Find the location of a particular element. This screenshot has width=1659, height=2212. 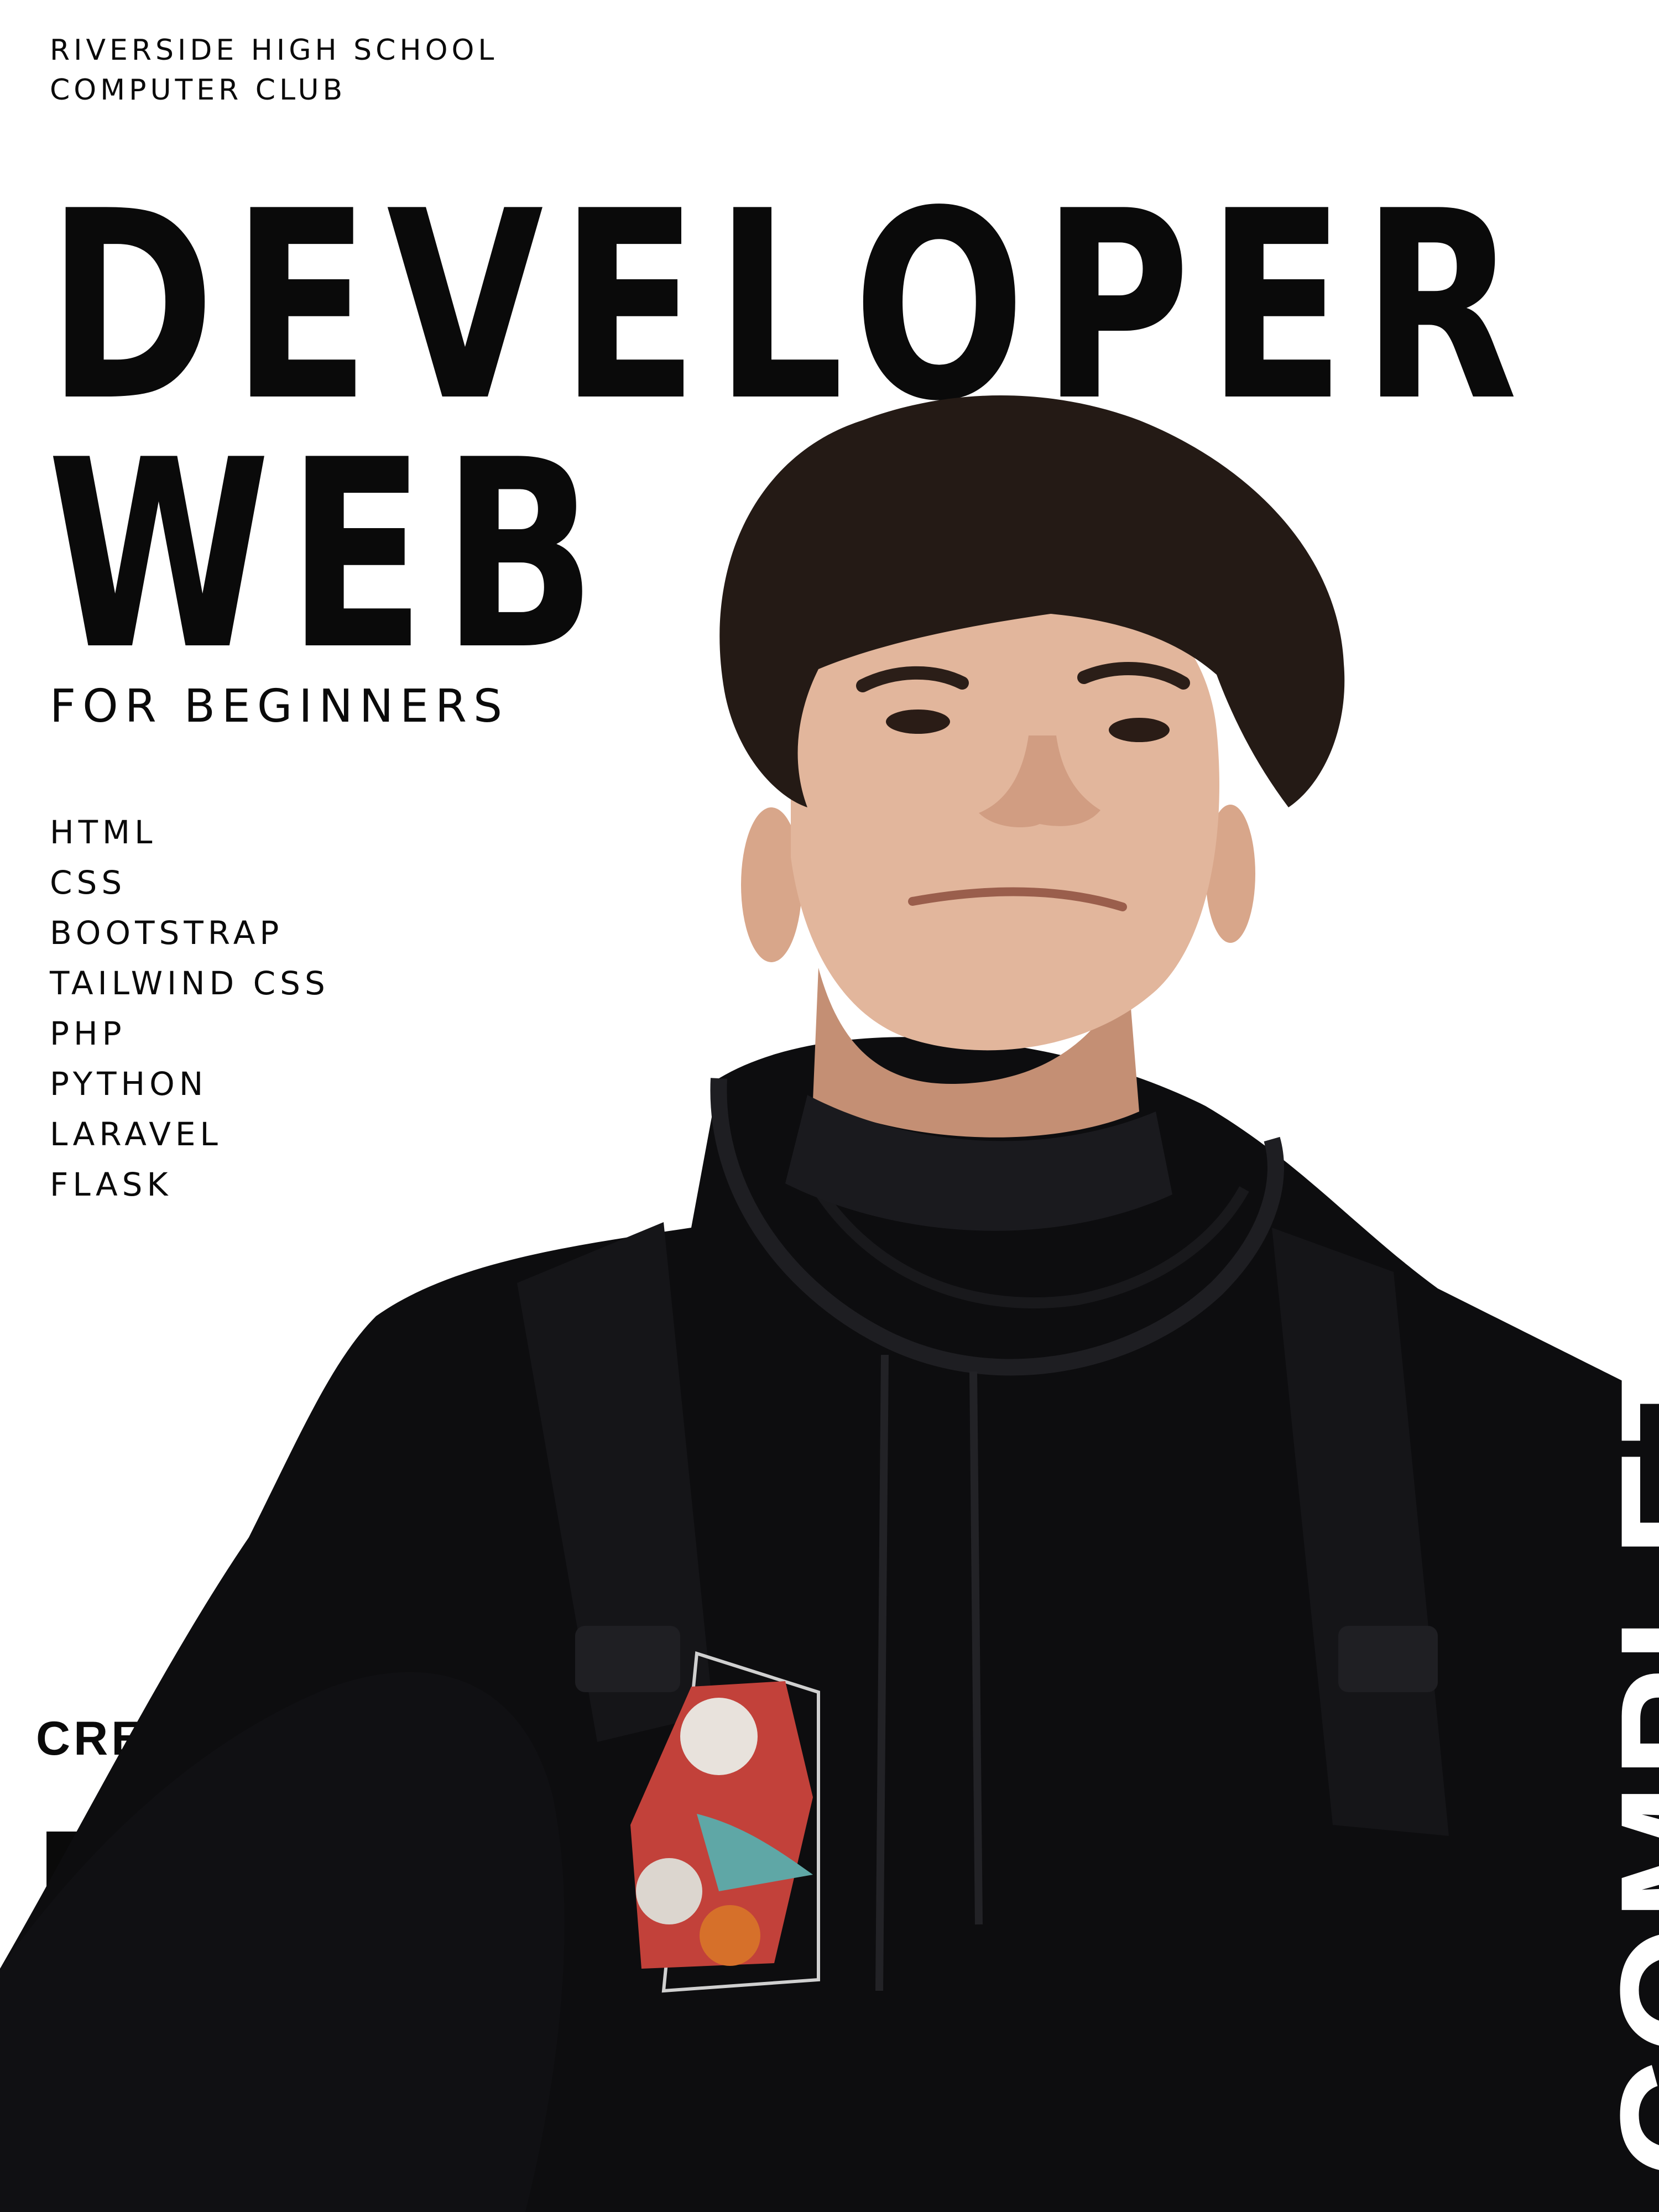

sleeve-arm is located at coordinates (282, 1942).